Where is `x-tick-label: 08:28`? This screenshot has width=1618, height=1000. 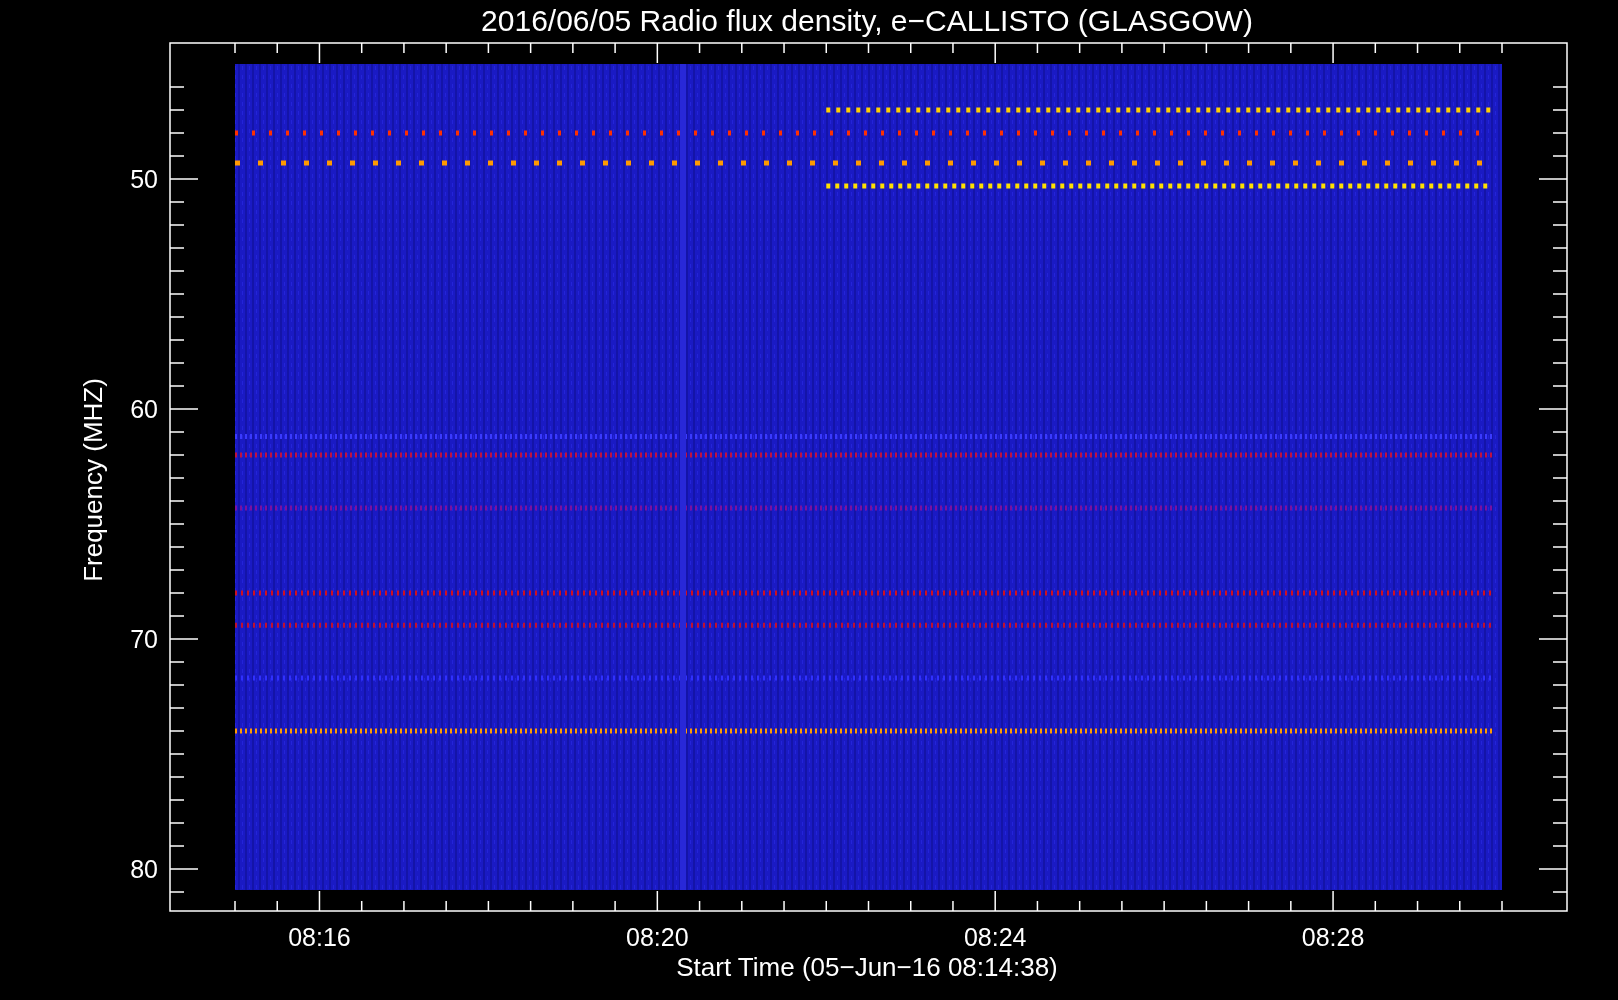
x-tick-label: 08:28 is located at coordinates (1333, 937).